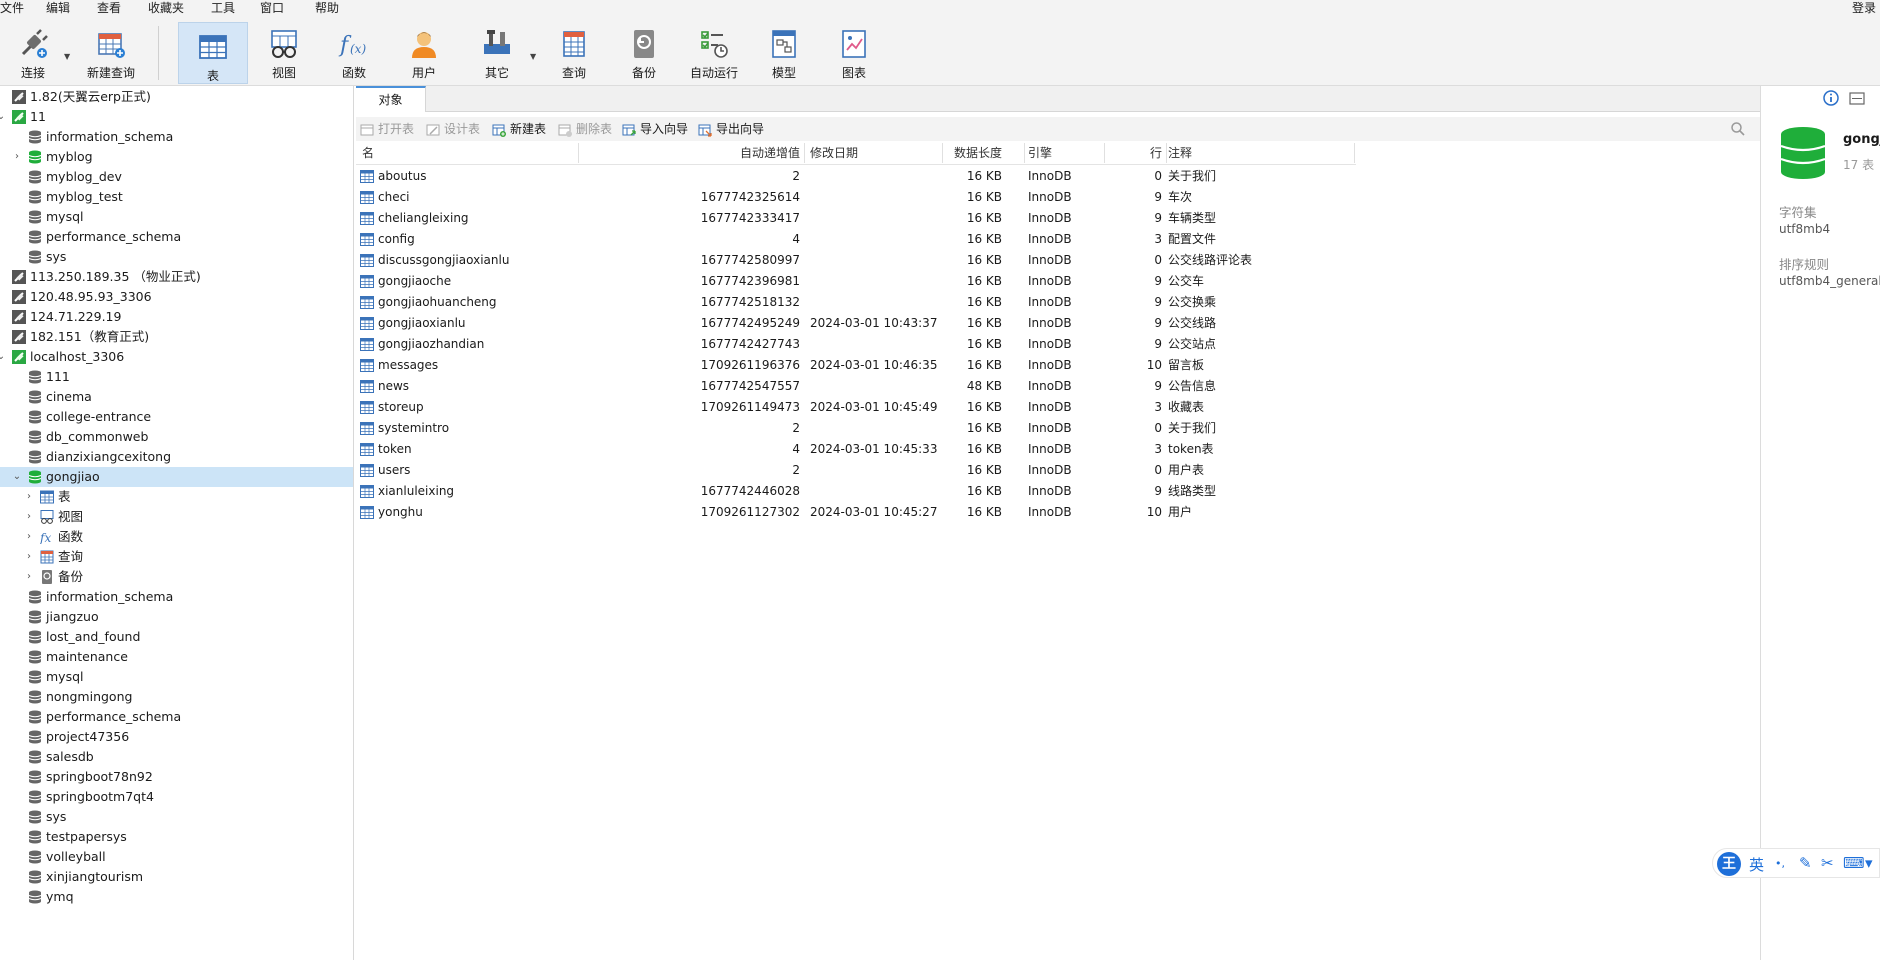 The height and width of the screenshot is (960, 1880). Describe the element at coordinates (644, 52) in the screenshot. I see `backup-button: 备份` at that location.